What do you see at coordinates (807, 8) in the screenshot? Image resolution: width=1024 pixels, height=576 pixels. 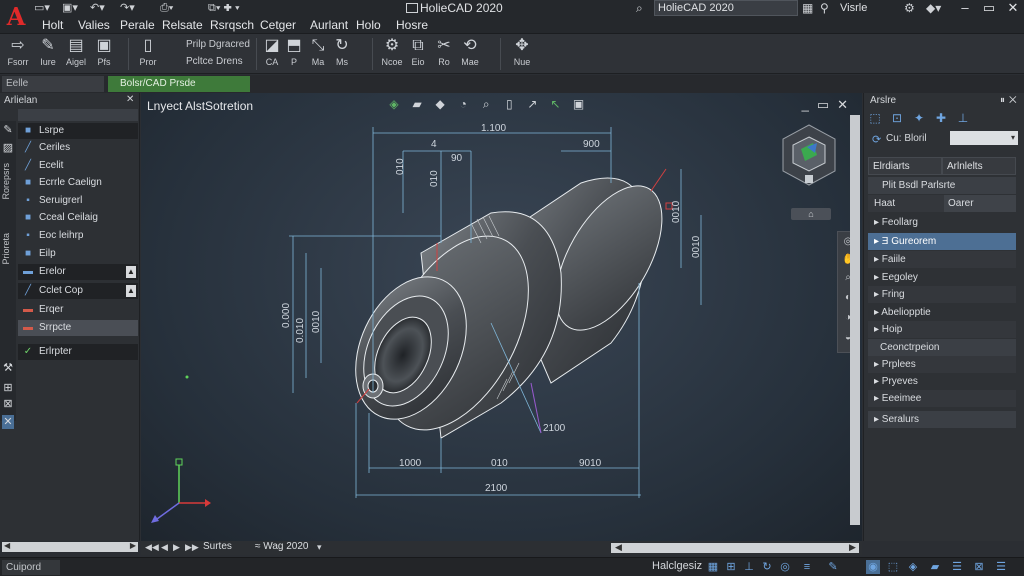 I see `cart-icon: ▦` at bounding box center [807, 8].